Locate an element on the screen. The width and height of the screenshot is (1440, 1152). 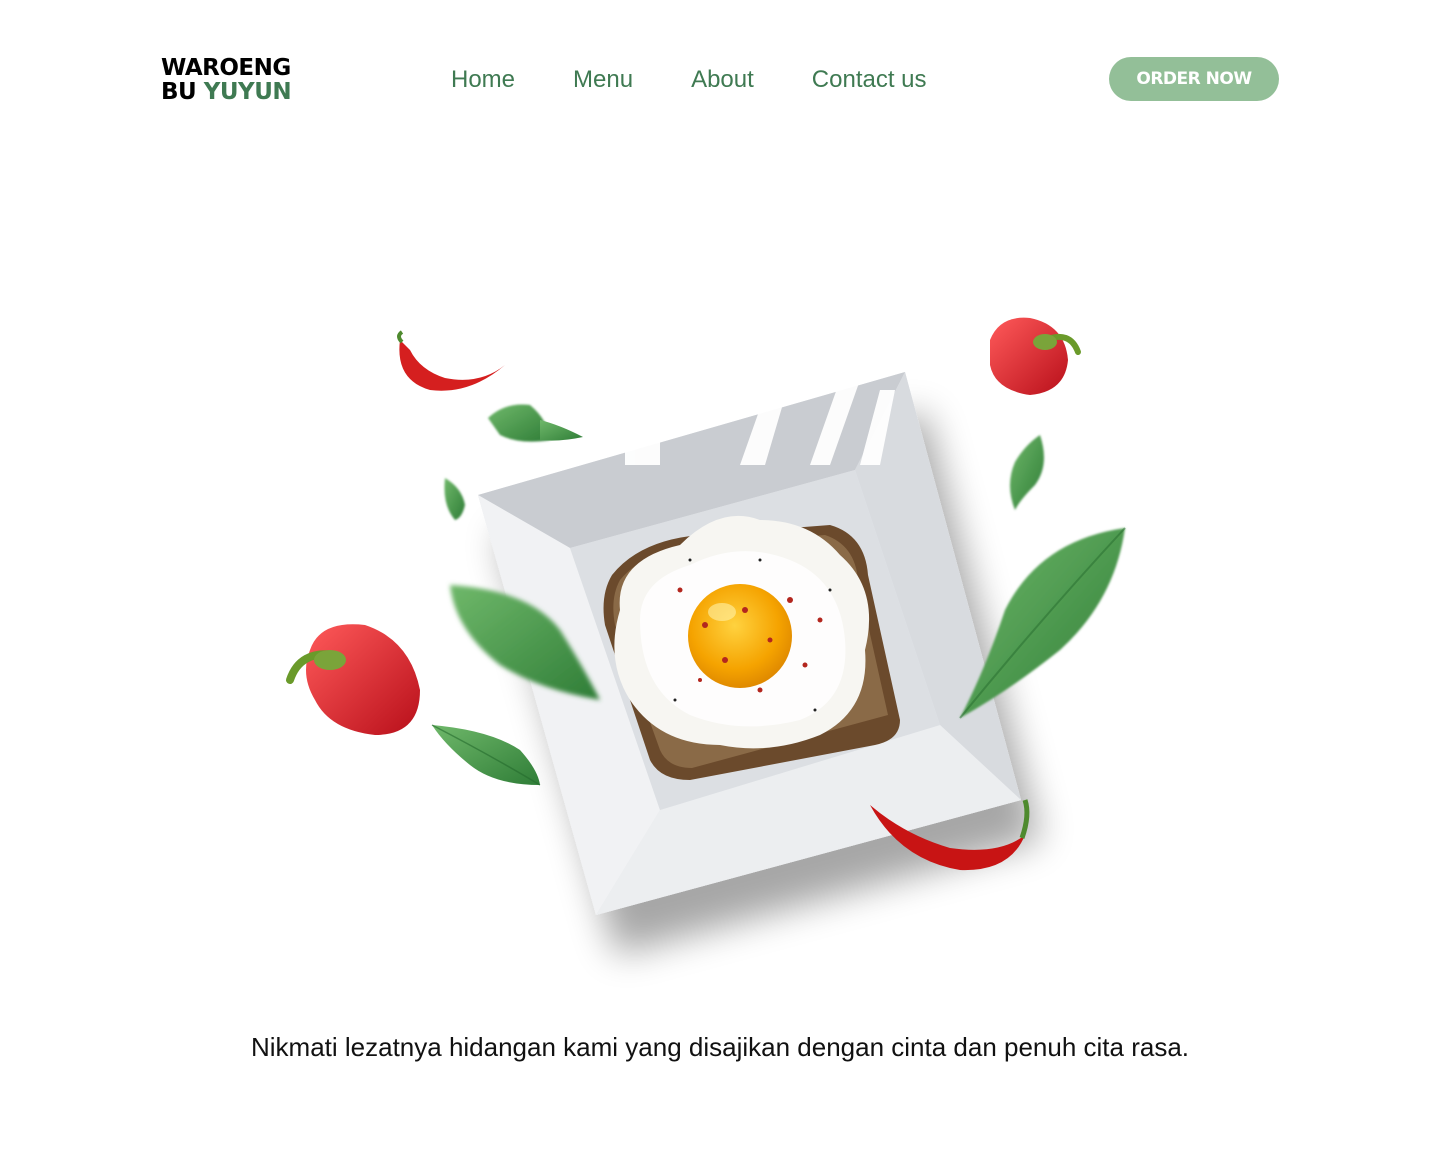
egg-toast-icon is located at coordinates (751, 647).